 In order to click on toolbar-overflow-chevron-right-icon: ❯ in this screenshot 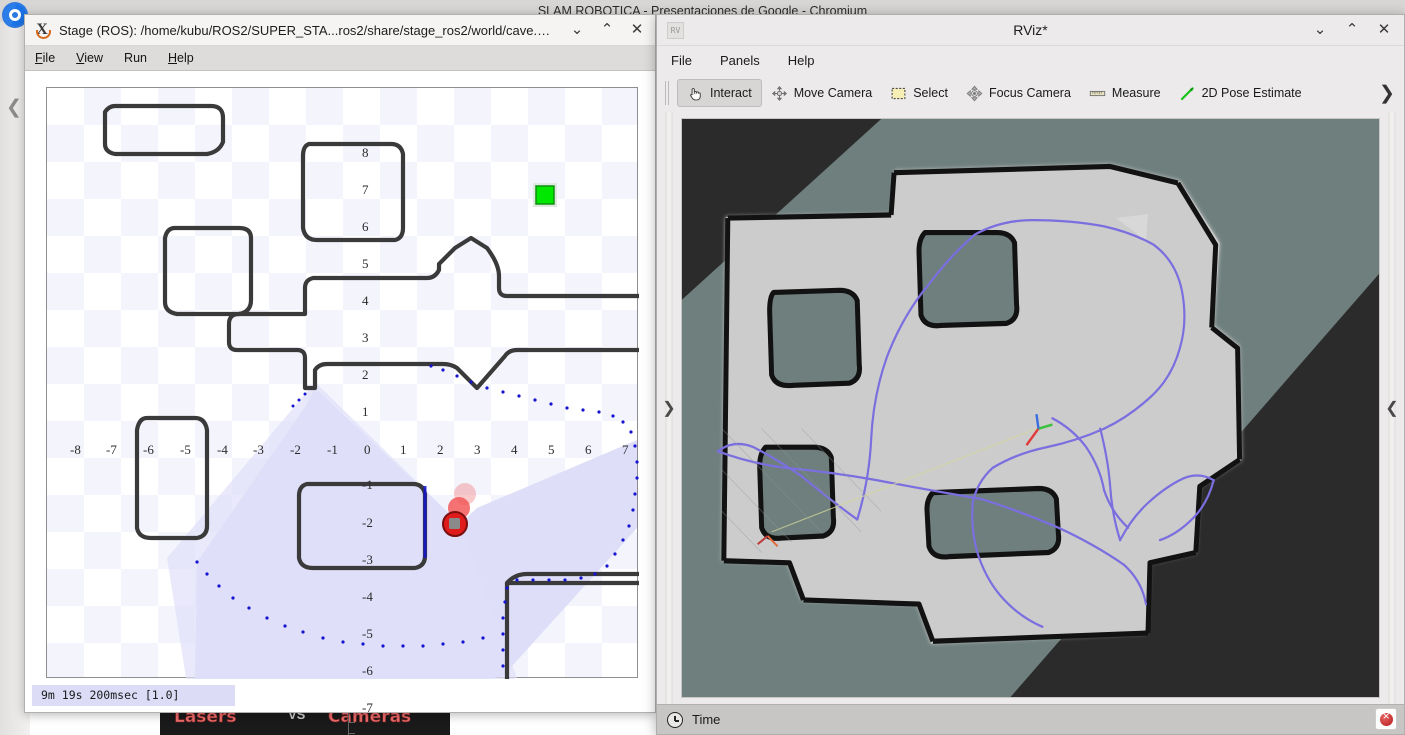, I will do `click(1387, 93)`.